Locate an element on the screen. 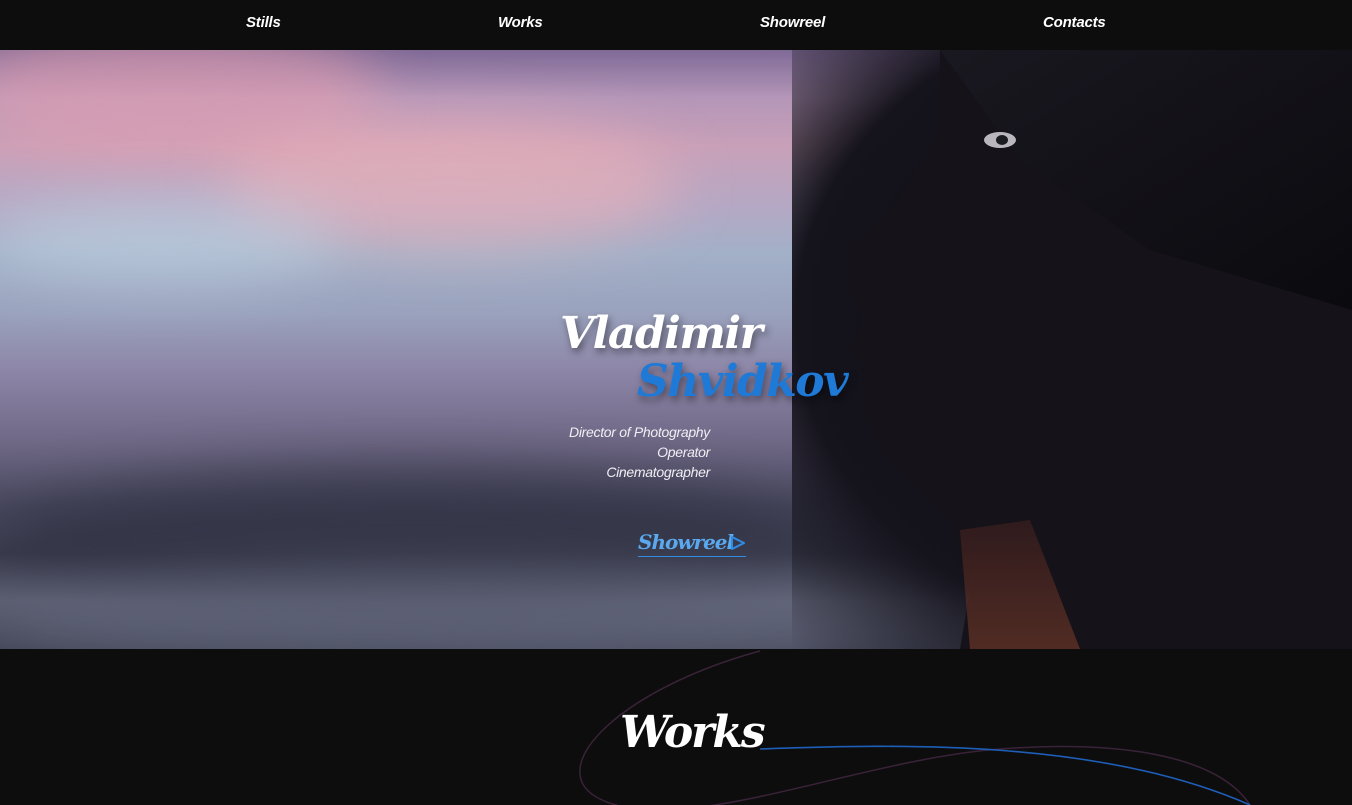 This screenshot has width=1352, height=805. role-operator: Operator is located at coordinates (683, 452).